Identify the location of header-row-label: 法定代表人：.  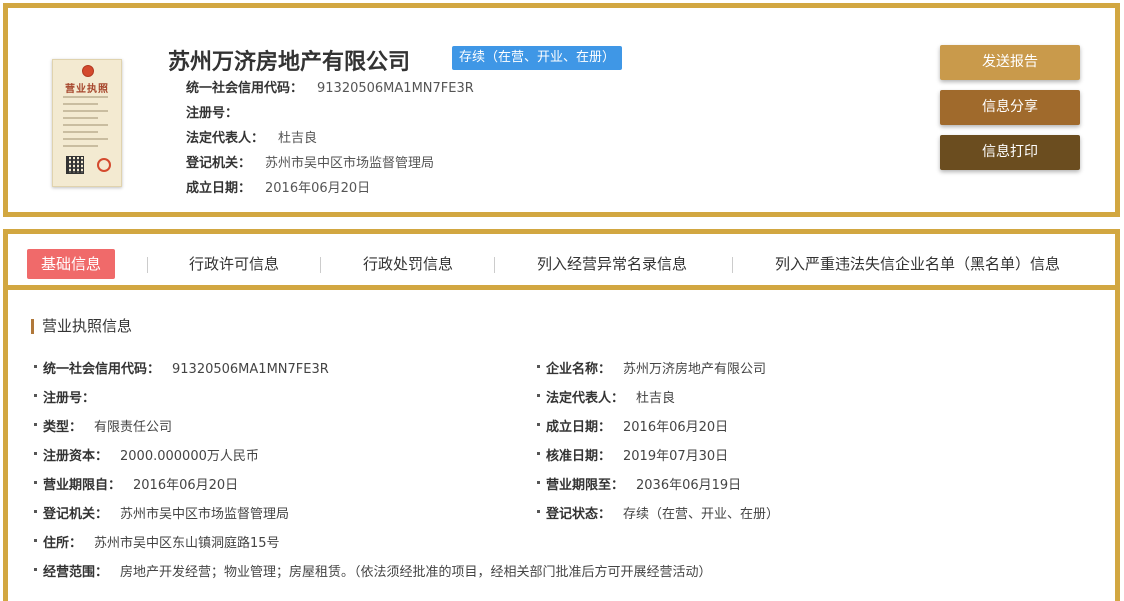
(225, 138).